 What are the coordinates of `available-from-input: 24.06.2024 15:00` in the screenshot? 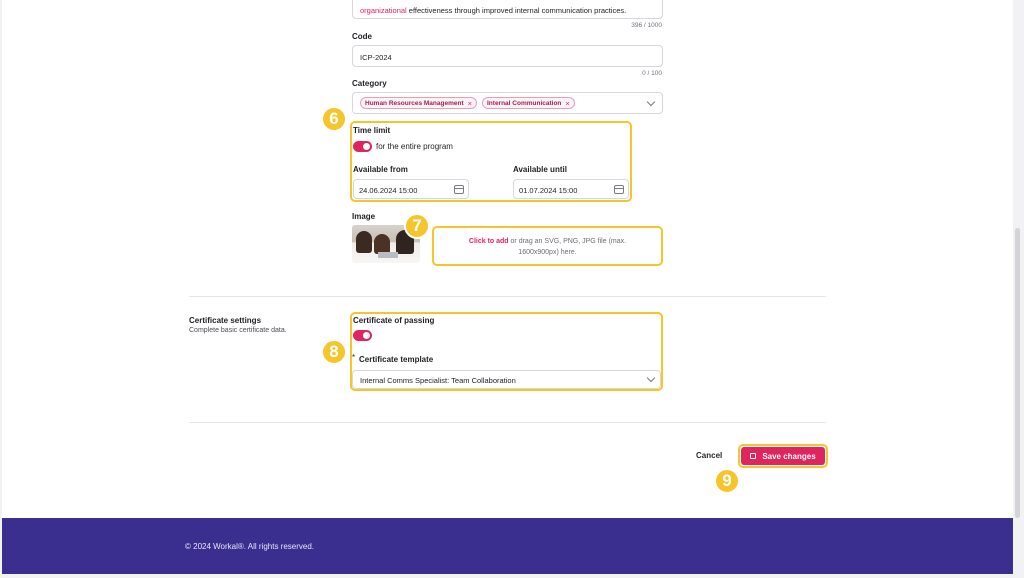 It's located at (411, 189).